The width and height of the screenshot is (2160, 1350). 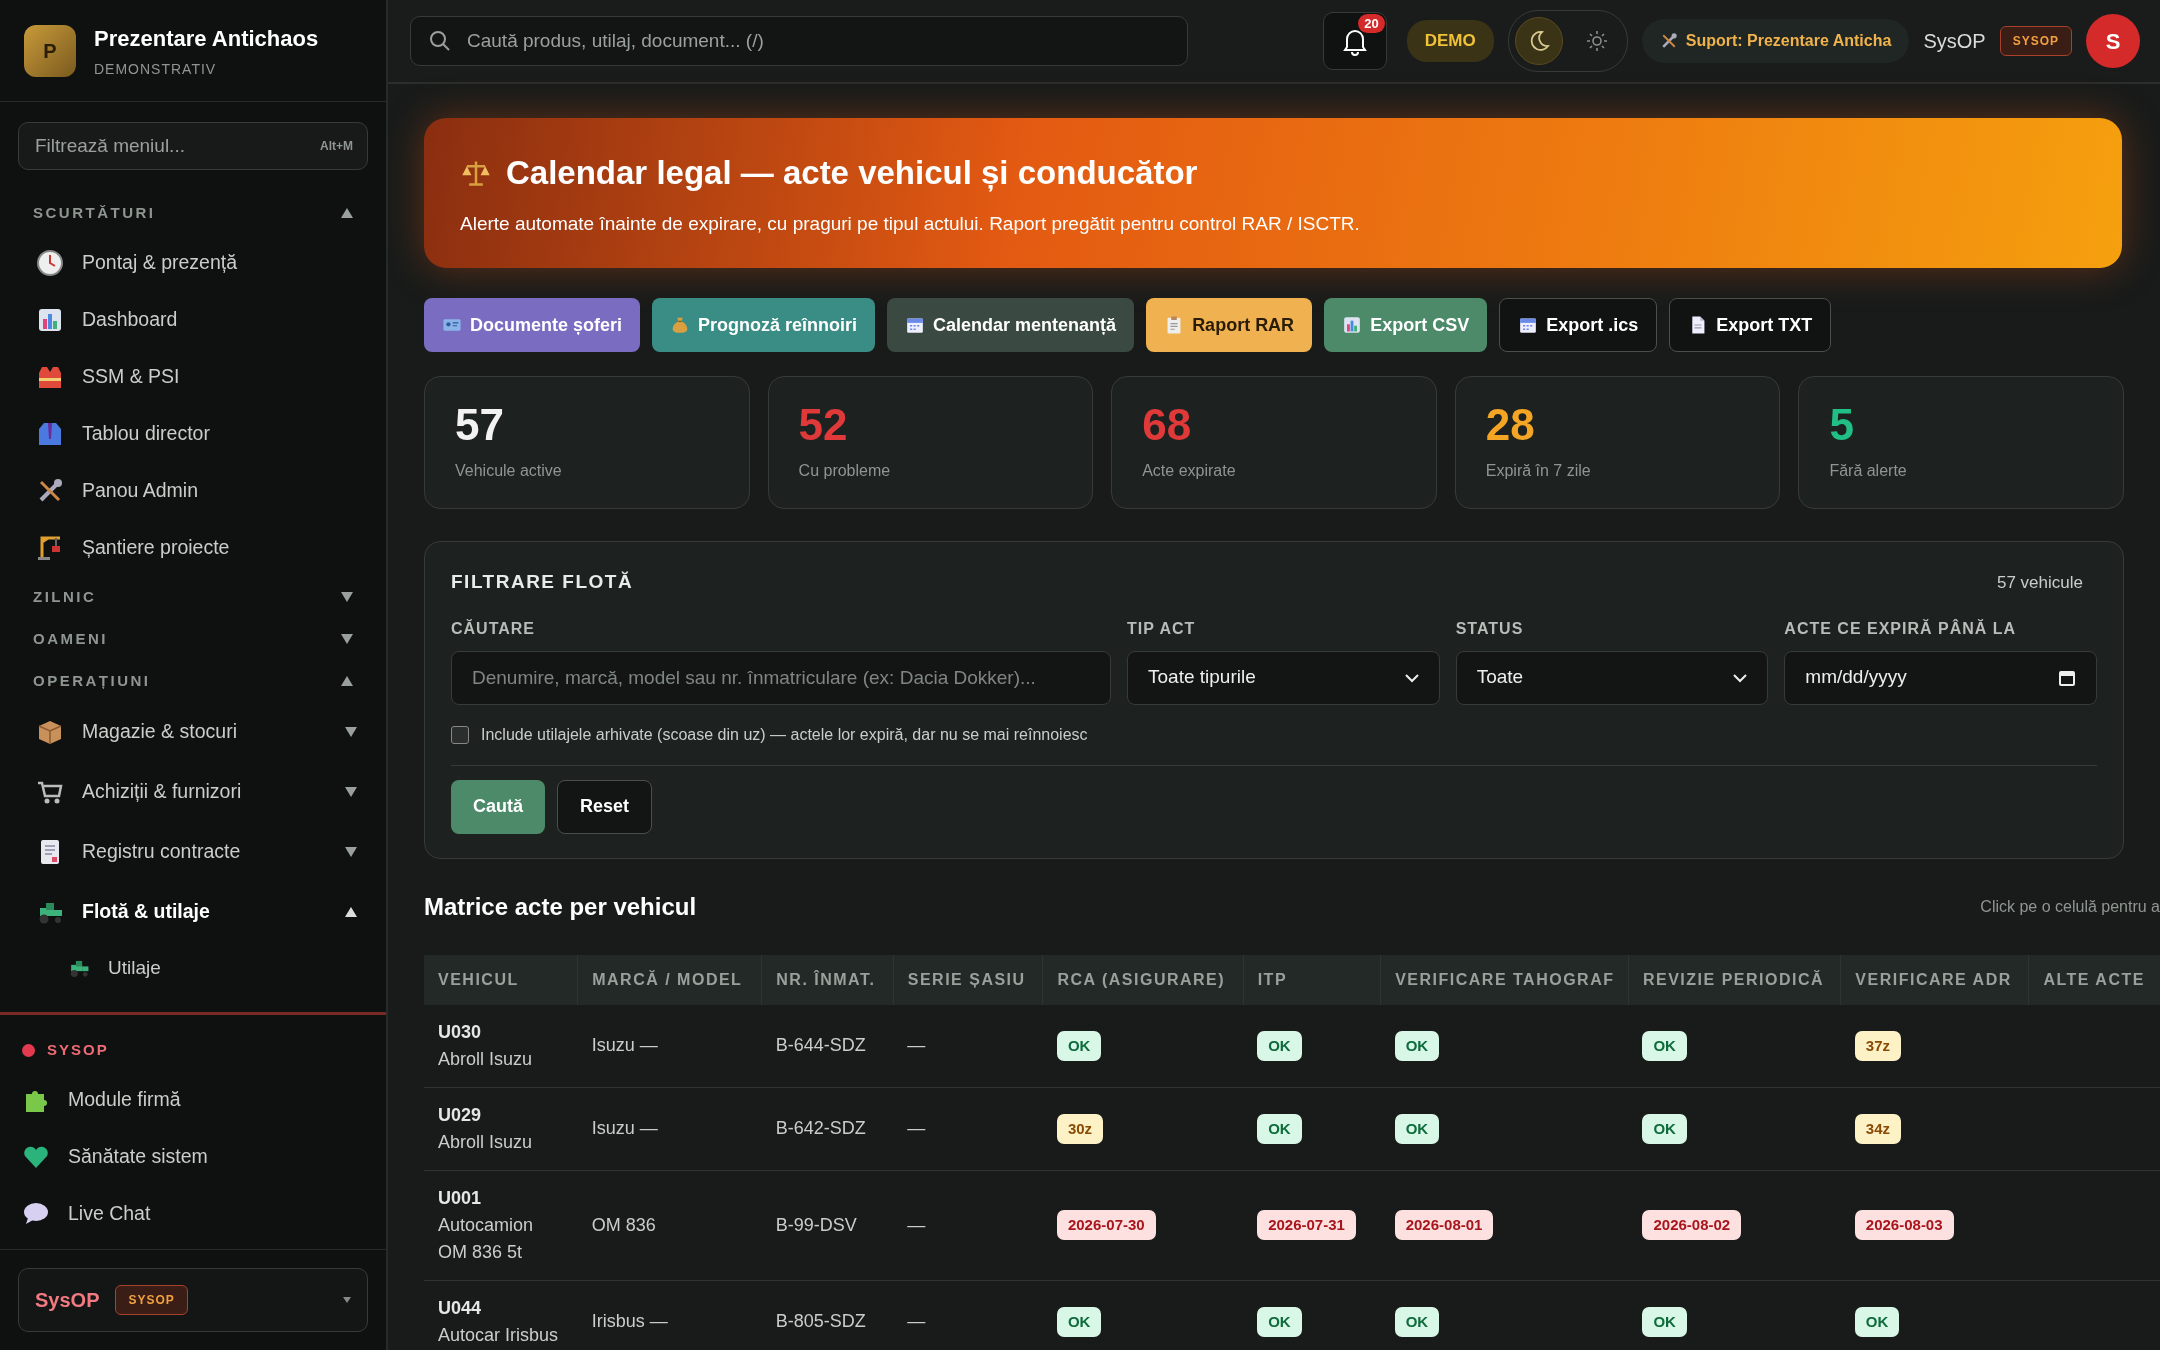 What do you see at coordinates (193, 1300) in the screenshot?
I see `user-menu: SysOP SYSOP` at bounding box center [193, 1300].